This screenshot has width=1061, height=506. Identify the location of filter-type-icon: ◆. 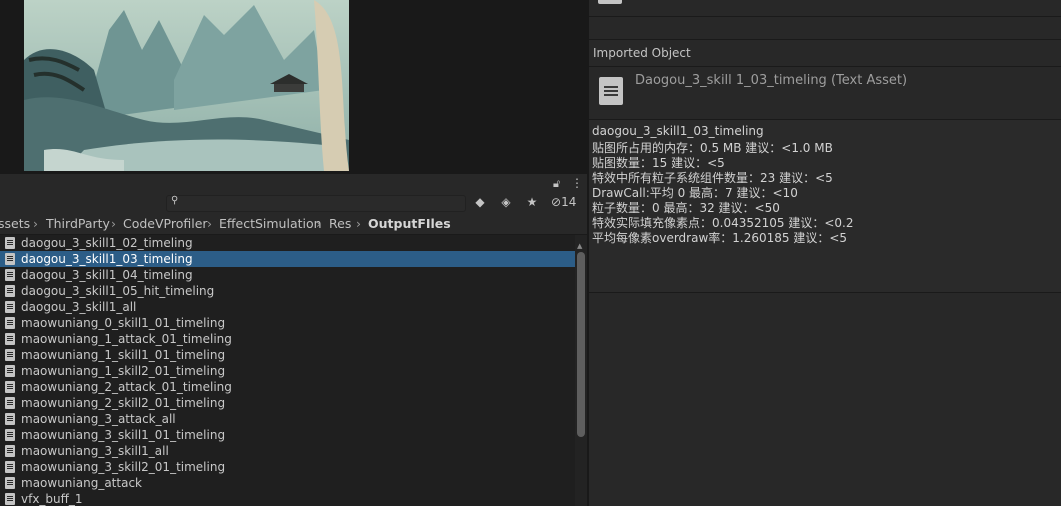
(480, 202).